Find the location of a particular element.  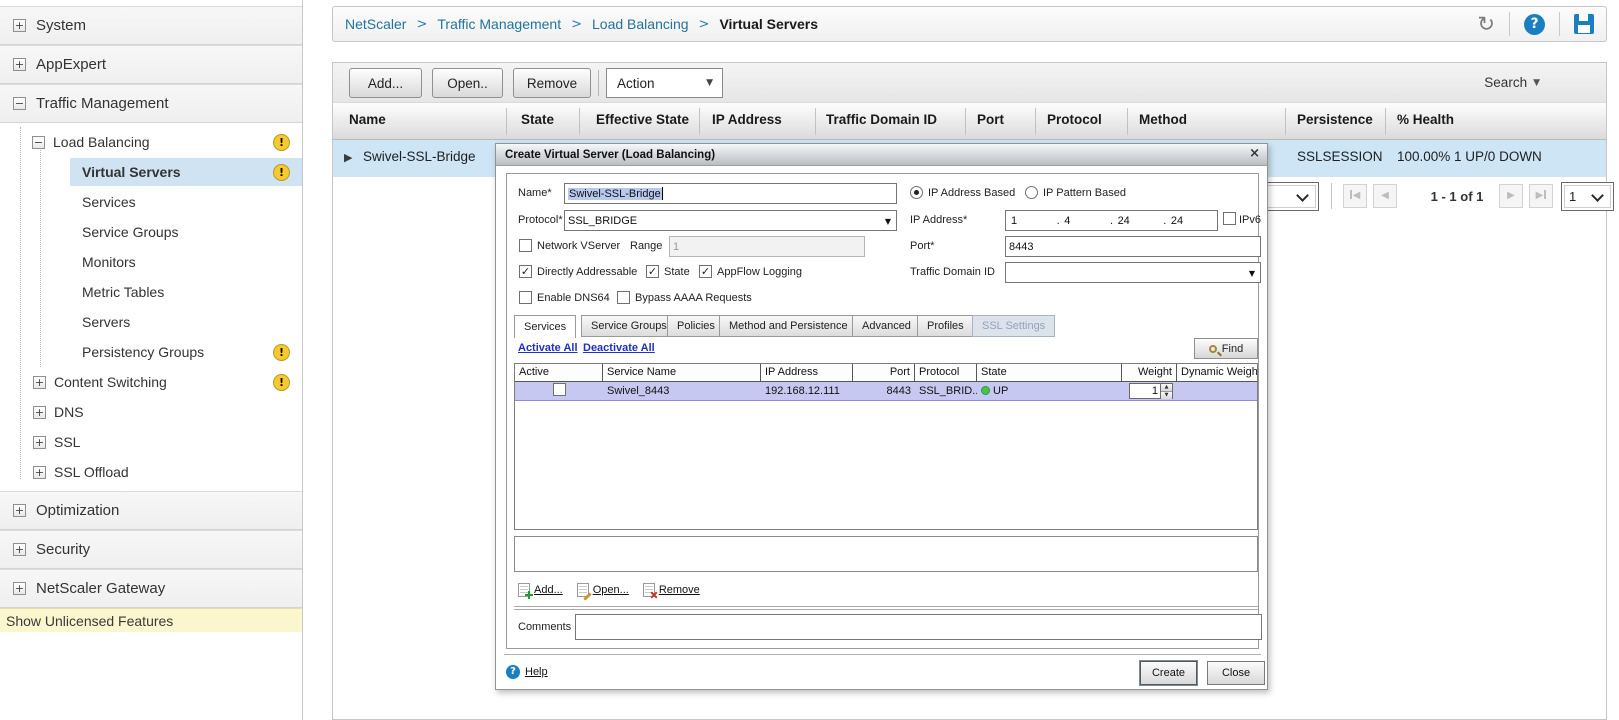

tab-advanced: Advanced is located at coordinates (886, 326).